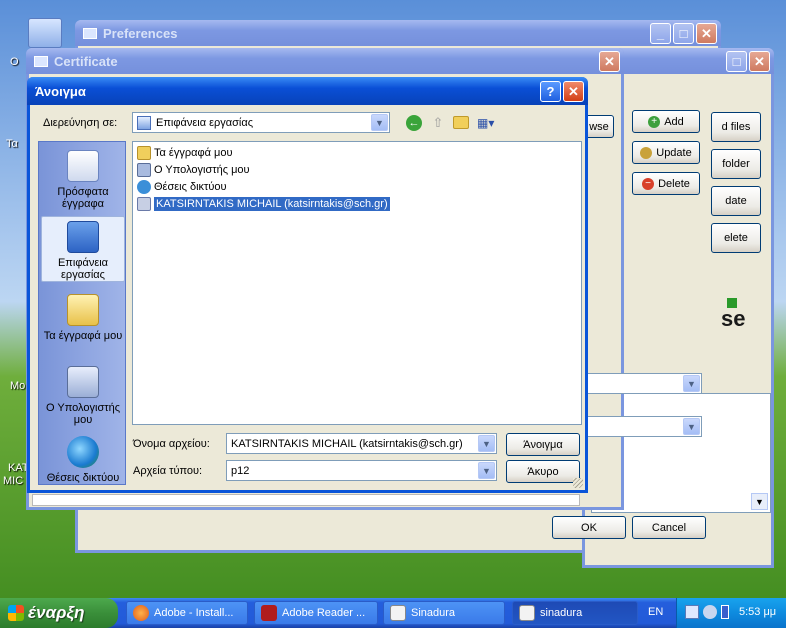 The width and height of the screenshot is (786, 628). Describe the element at coordinates (307, 91) in the screenshot. I see `open-dialog-titlebar: Άνοιγμα ? ✕` at that location.